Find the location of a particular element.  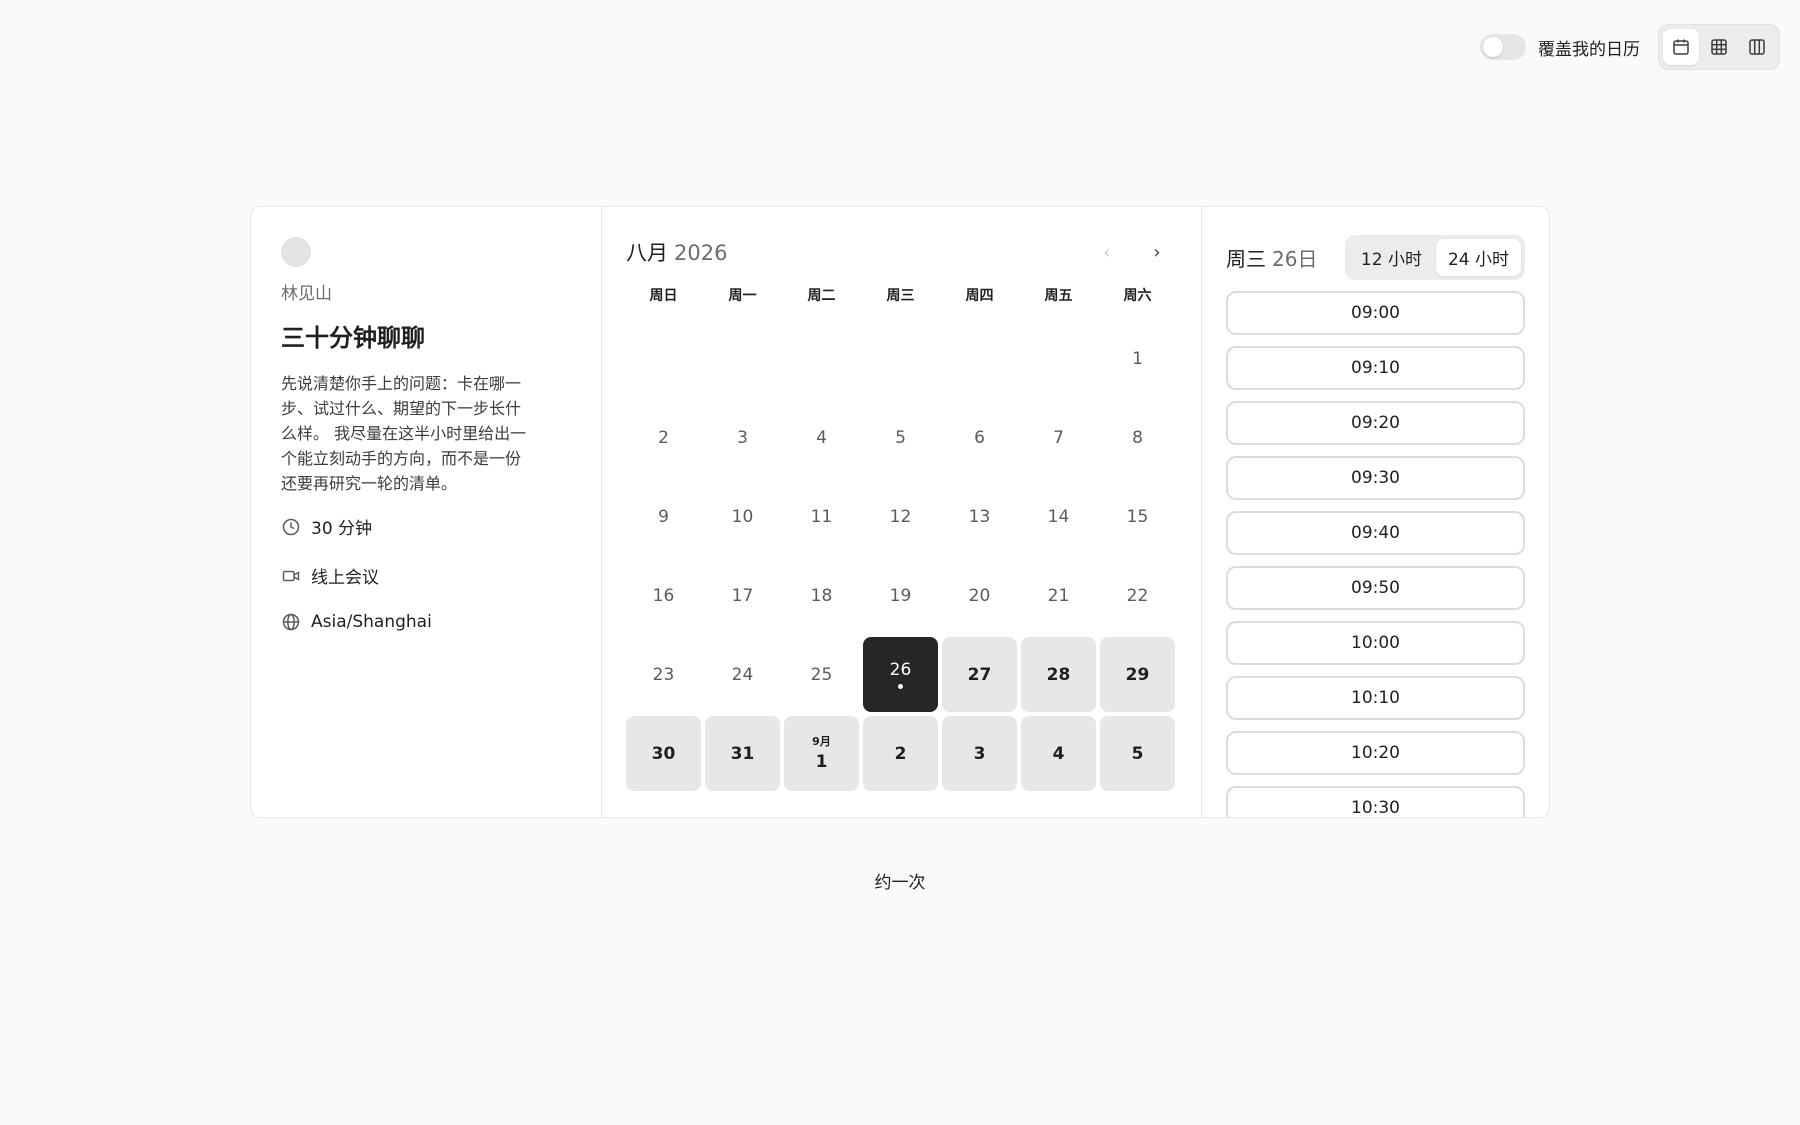

day-number: 27 is located at coordinates (979, 674).